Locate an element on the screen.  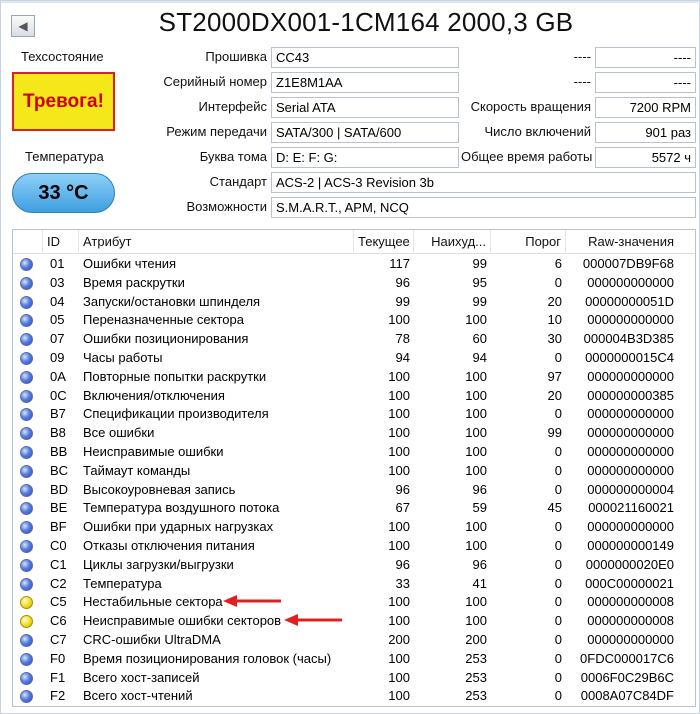
field-label: Режим передачи is located at coordinates (216, 131).